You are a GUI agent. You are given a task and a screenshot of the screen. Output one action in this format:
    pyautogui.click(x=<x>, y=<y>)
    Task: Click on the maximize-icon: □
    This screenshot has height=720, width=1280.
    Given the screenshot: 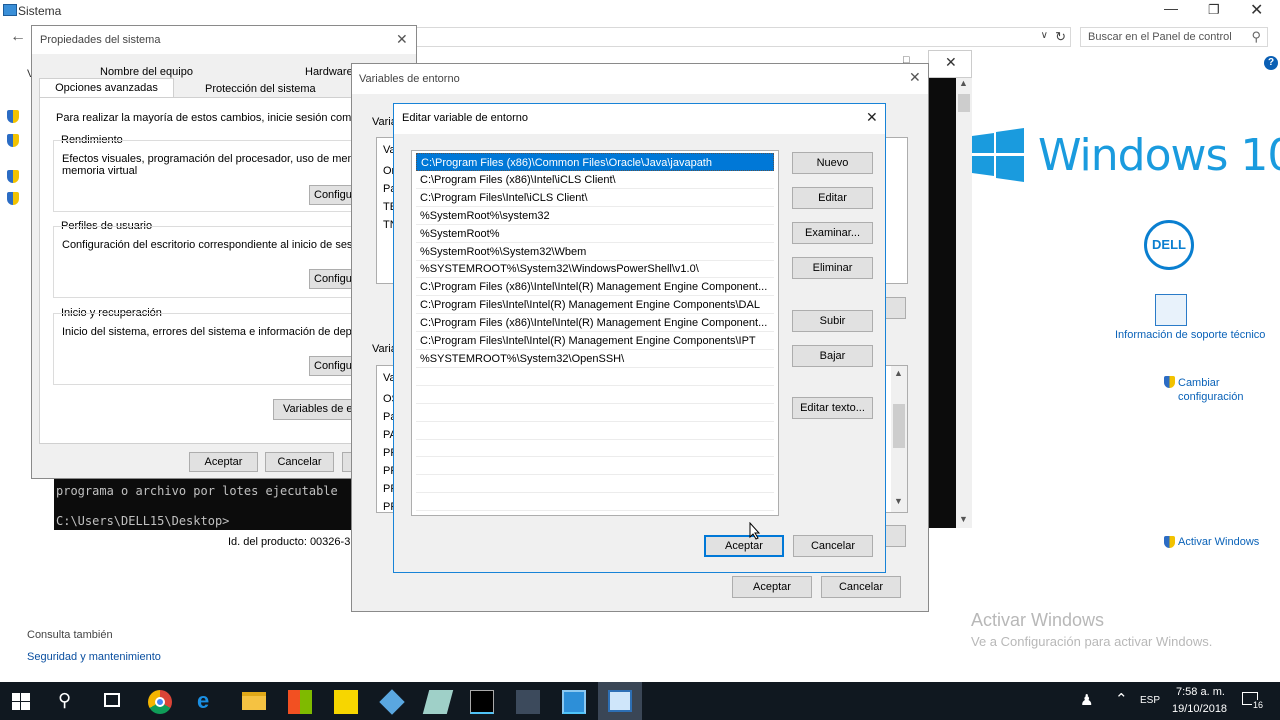 What is the action you would take?
    pyautogui.click(x=906, y=60)
    